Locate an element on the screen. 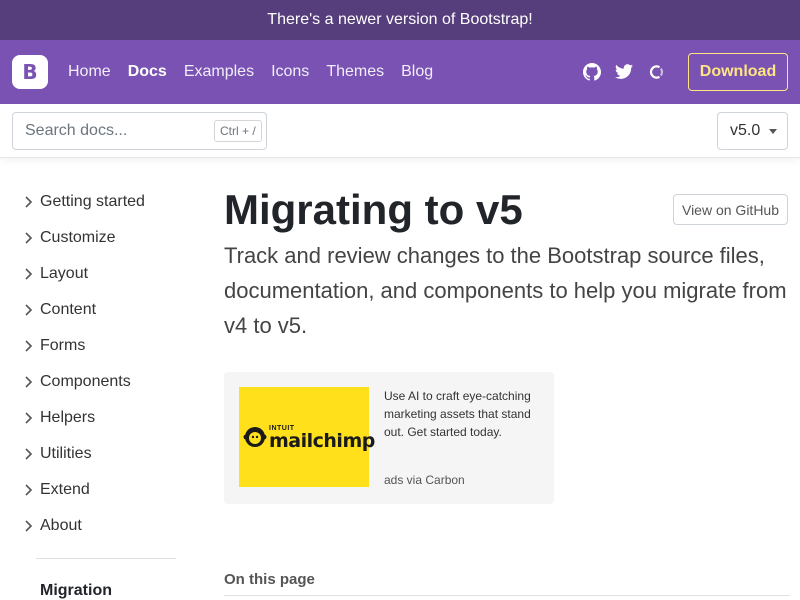  sidebar-item-content: Content is located at coordinates (60, 310).